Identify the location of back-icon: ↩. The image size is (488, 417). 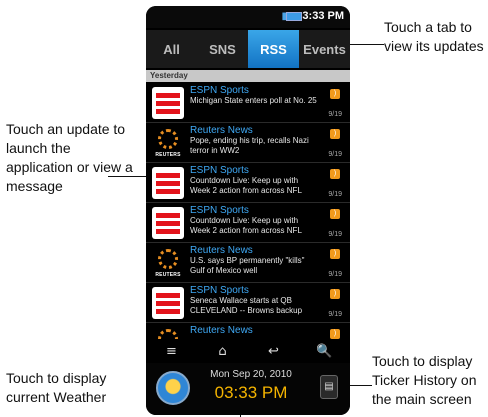
(274, 351).